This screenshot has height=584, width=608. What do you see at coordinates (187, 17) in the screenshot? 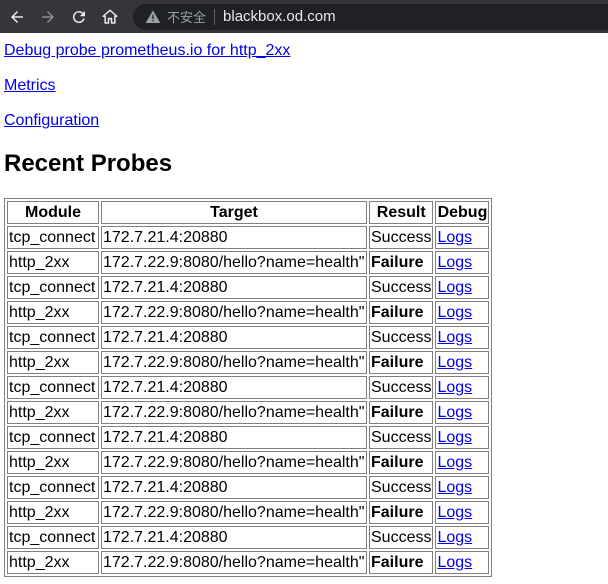
I see `not-secure-label: 不安全` at bounding box center [187, 17].